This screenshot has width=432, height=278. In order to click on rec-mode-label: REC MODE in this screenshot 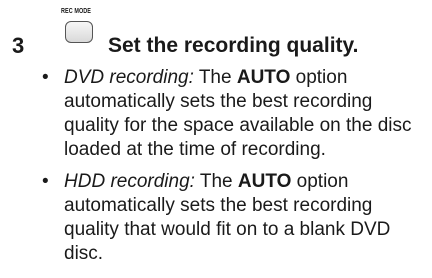, I will do `click(76, 11)`.